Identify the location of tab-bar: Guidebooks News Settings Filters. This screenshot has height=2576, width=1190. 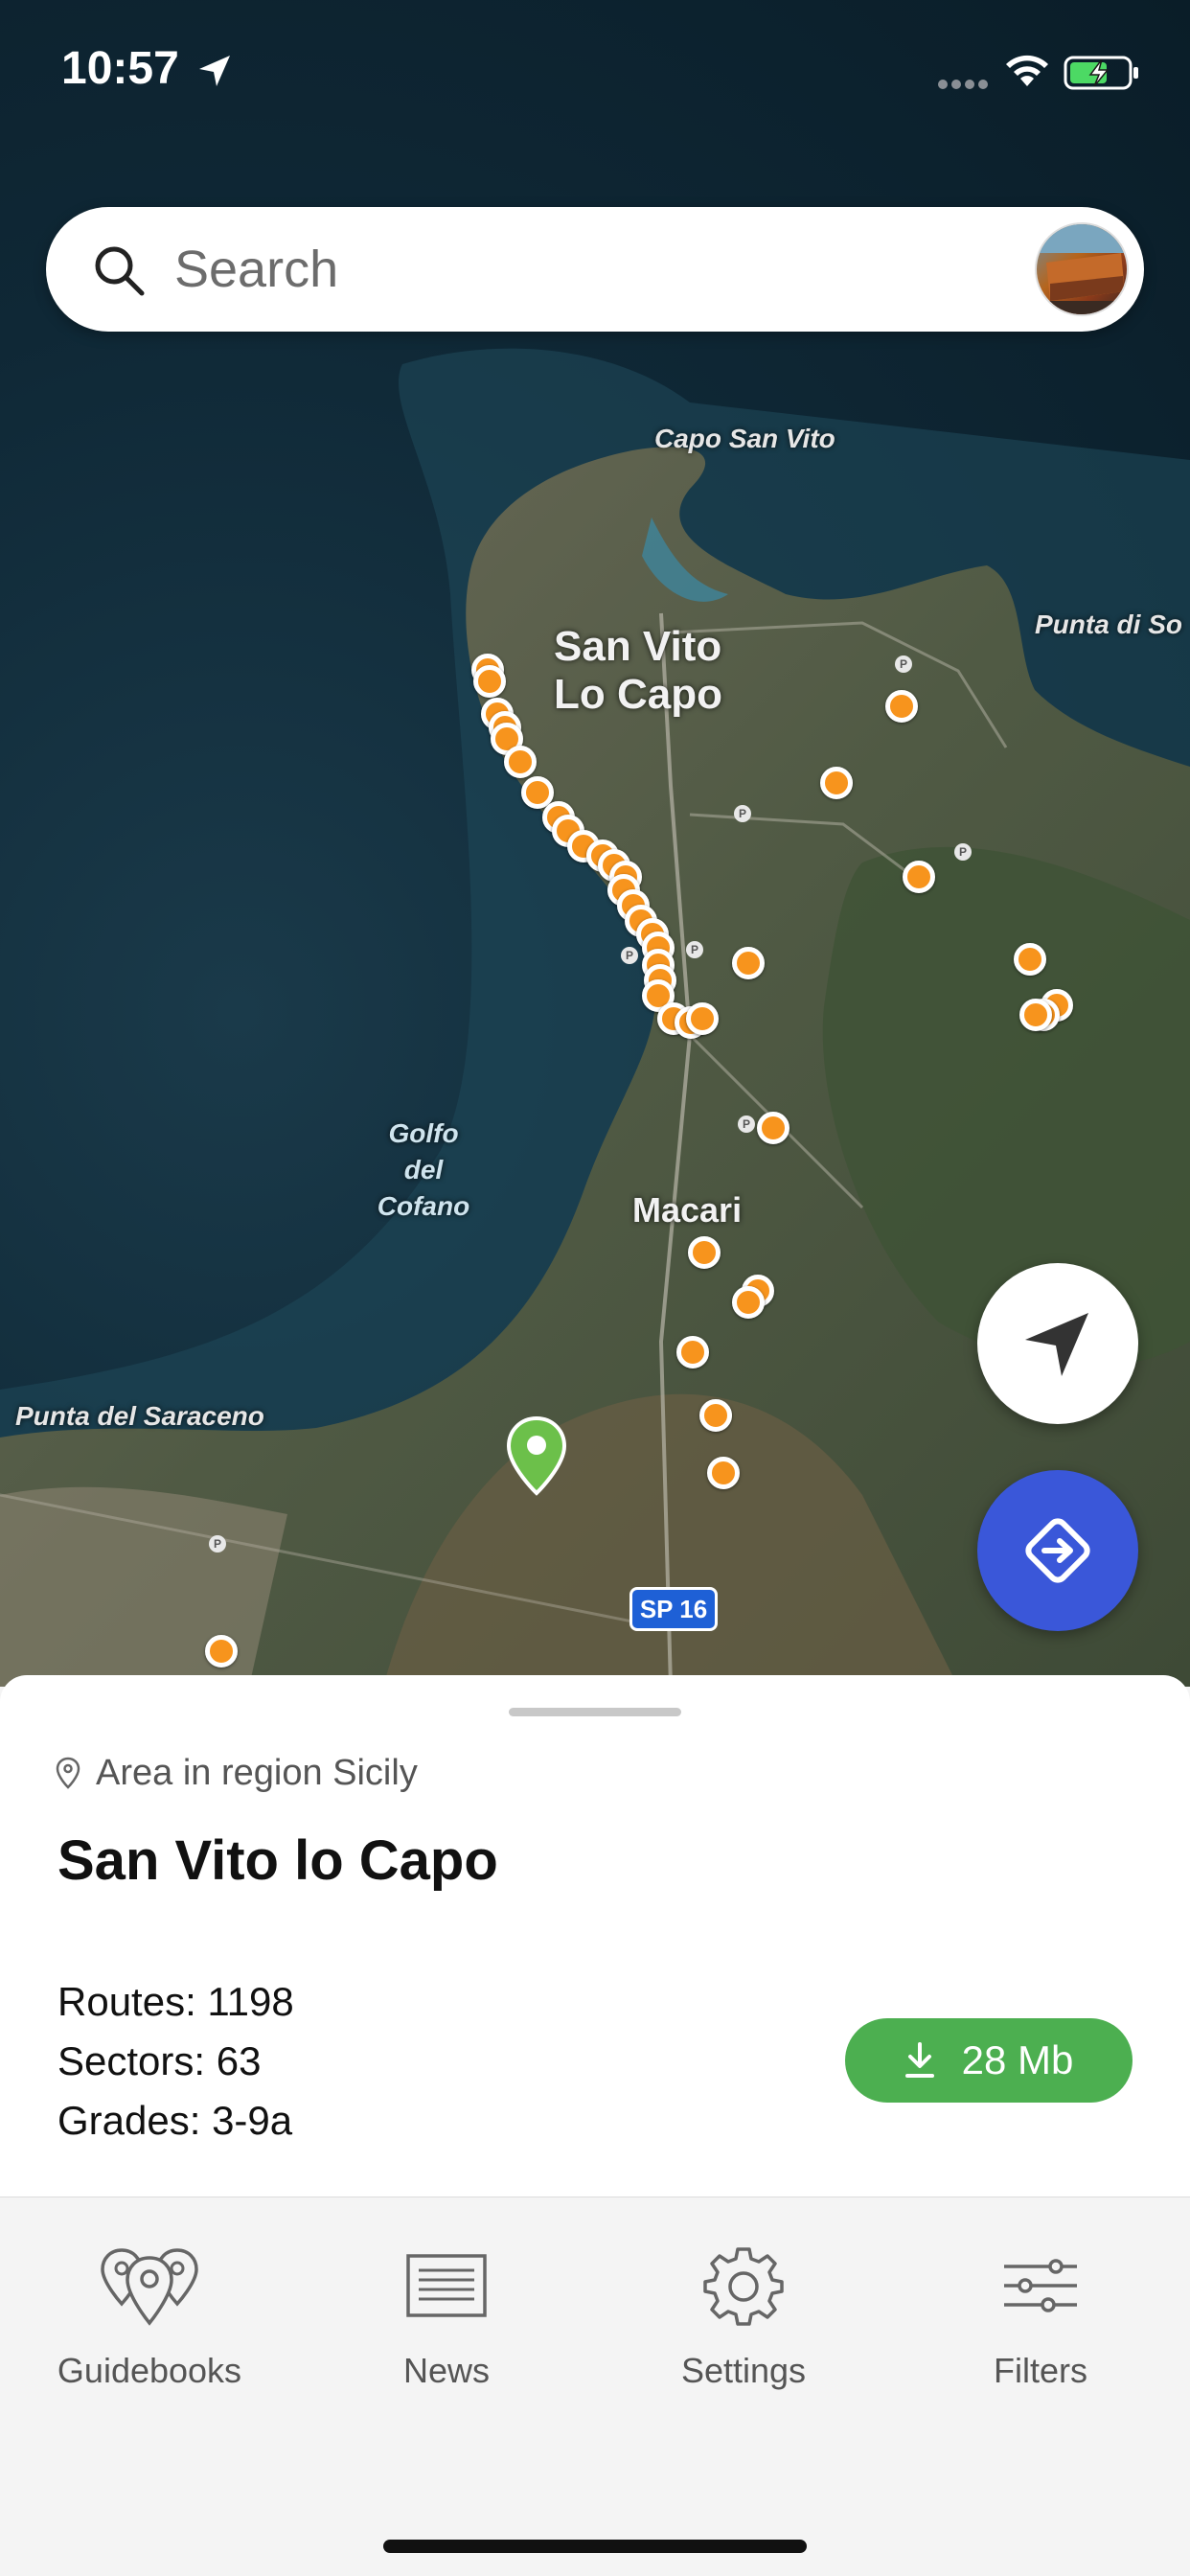
(595, 2386).